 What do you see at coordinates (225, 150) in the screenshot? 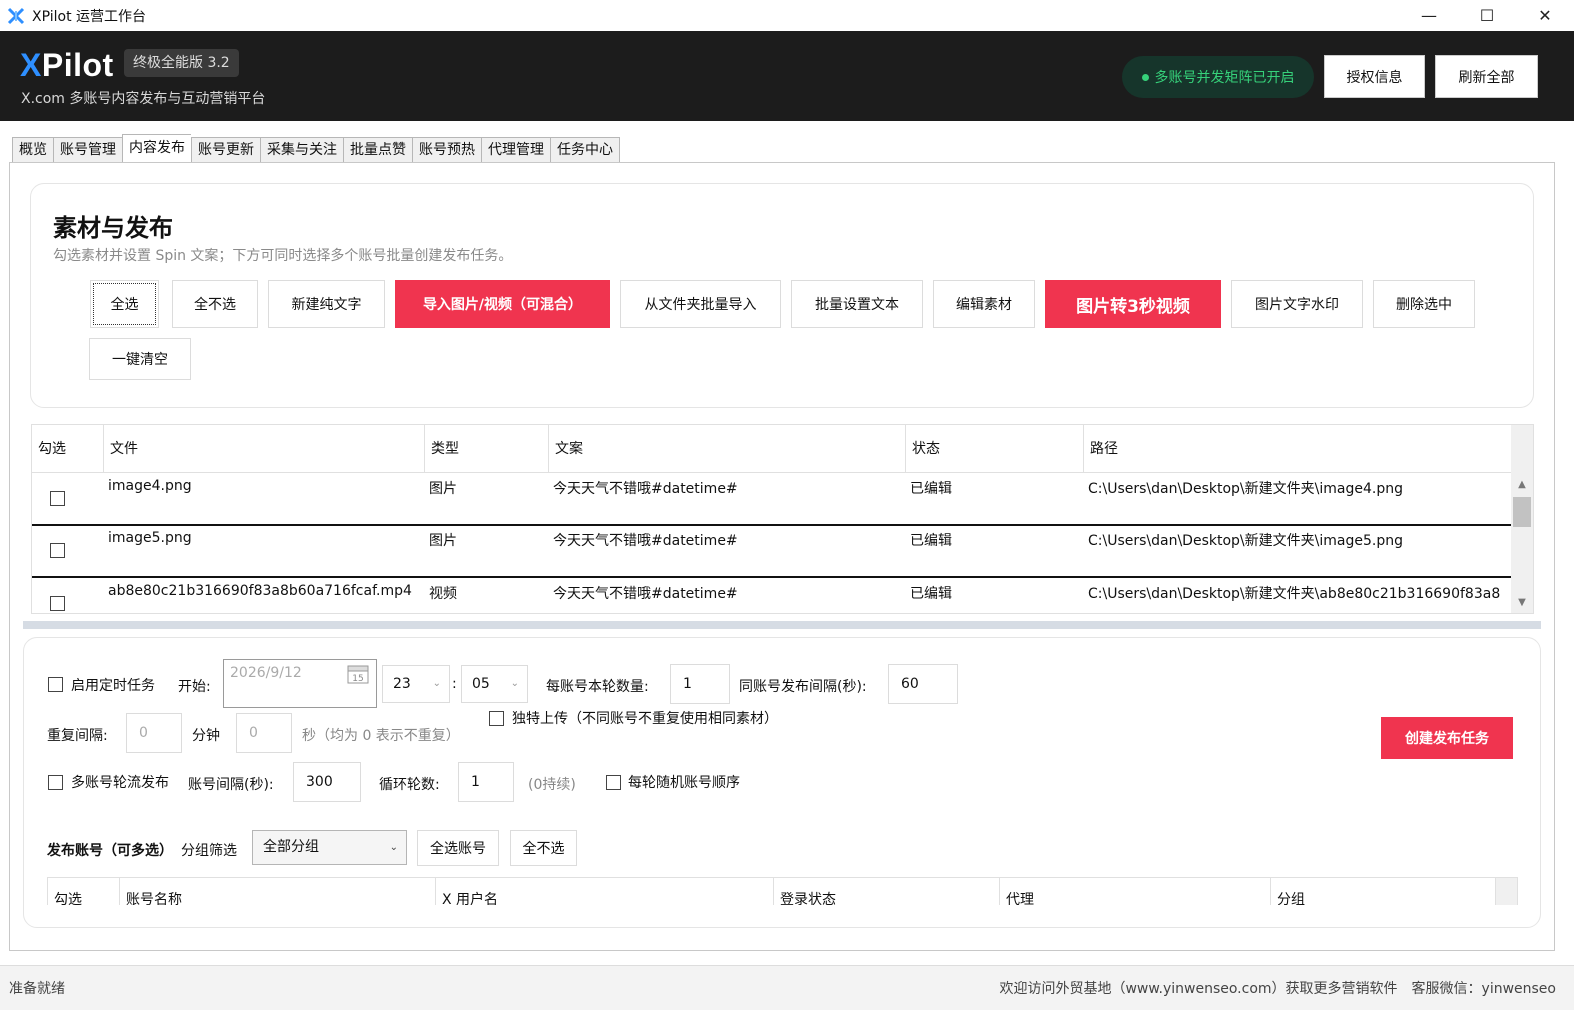
I see `tab-account-update: 账号更新` at bounding box center [225, 150].